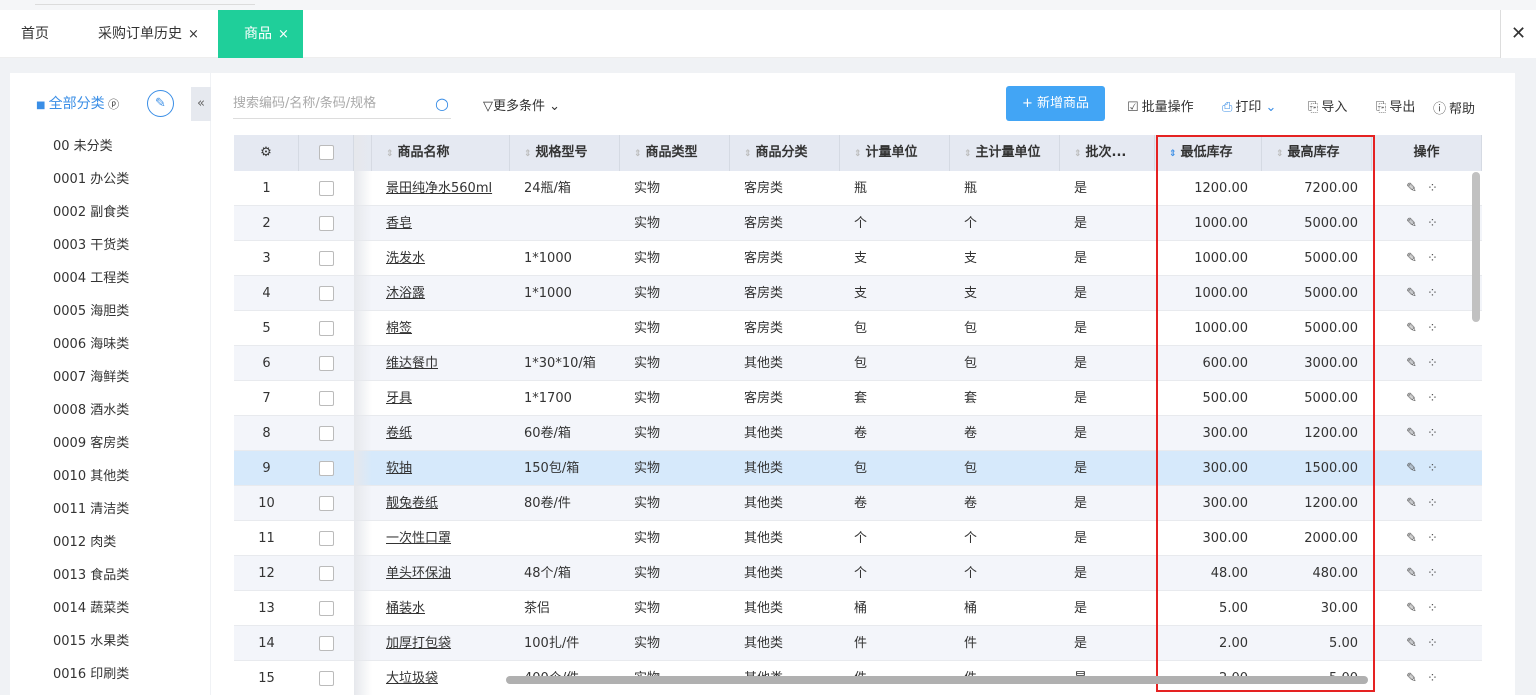 The image size is (1536, 695). Describe the element at coordinates (858, 503) in the screenshot. I see `table-row: 10 靓兔卷纸 80卷/件 实物 其他类 卷 卷 是 300.00 1200.00 ✎⁘` at that location.